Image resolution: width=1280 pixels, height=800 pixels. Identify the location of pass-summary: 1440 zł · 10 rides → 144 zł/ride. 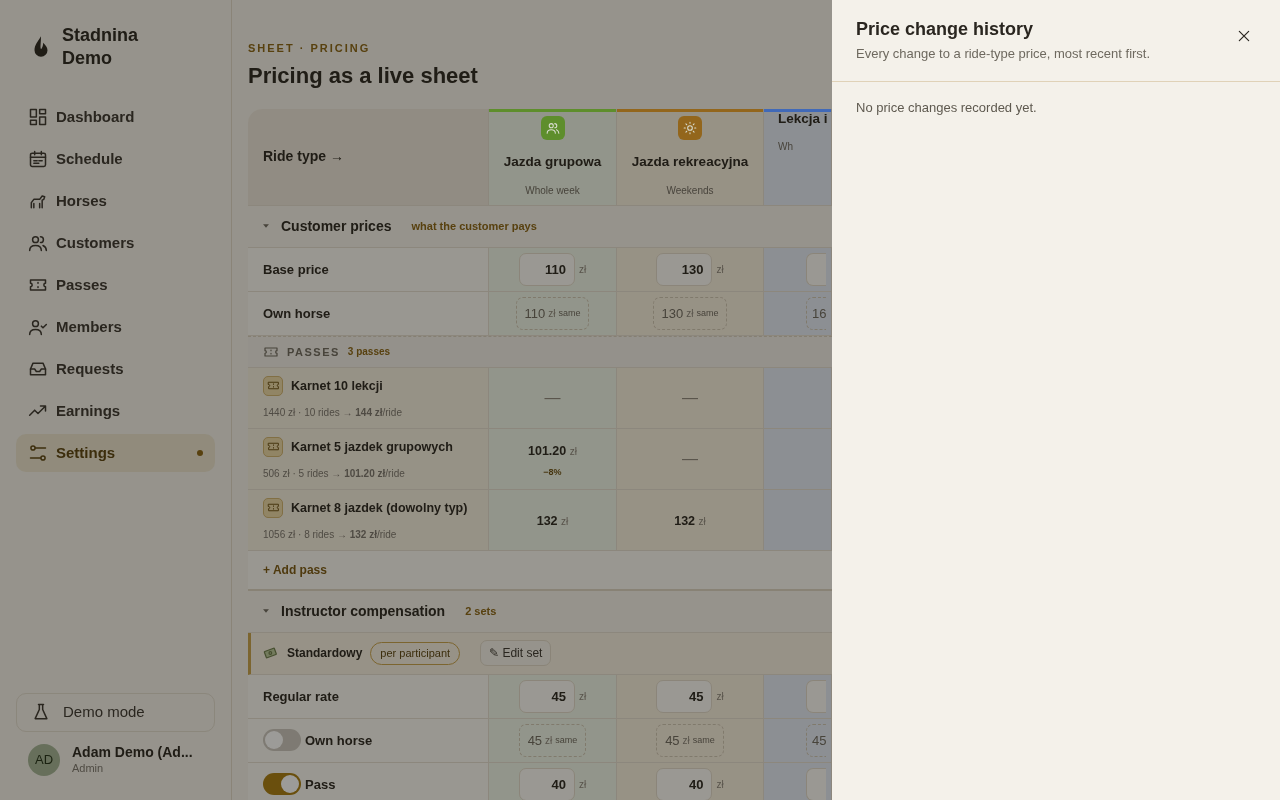
(332, 412).